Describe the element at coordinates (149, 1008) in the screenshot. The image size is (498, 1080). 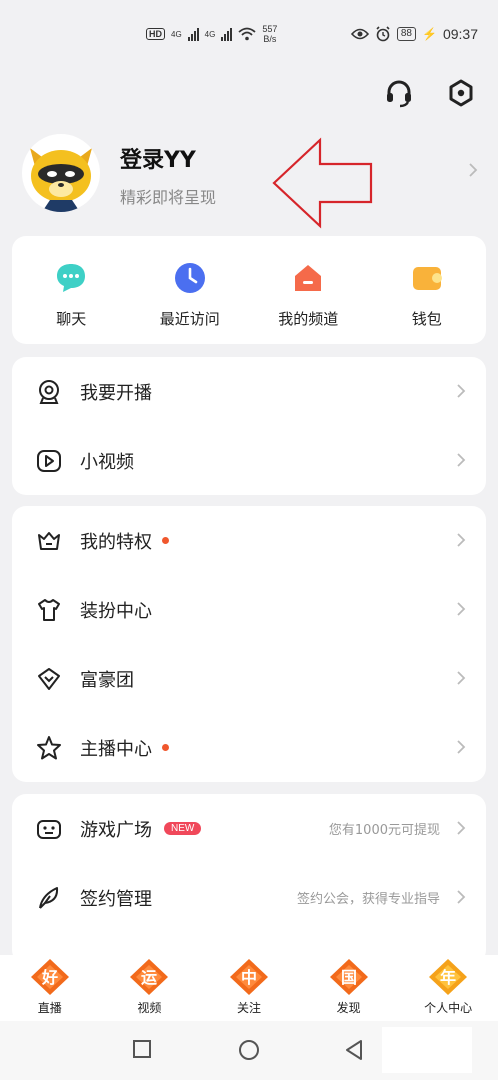
I see `tab-label: 视频` at that location.